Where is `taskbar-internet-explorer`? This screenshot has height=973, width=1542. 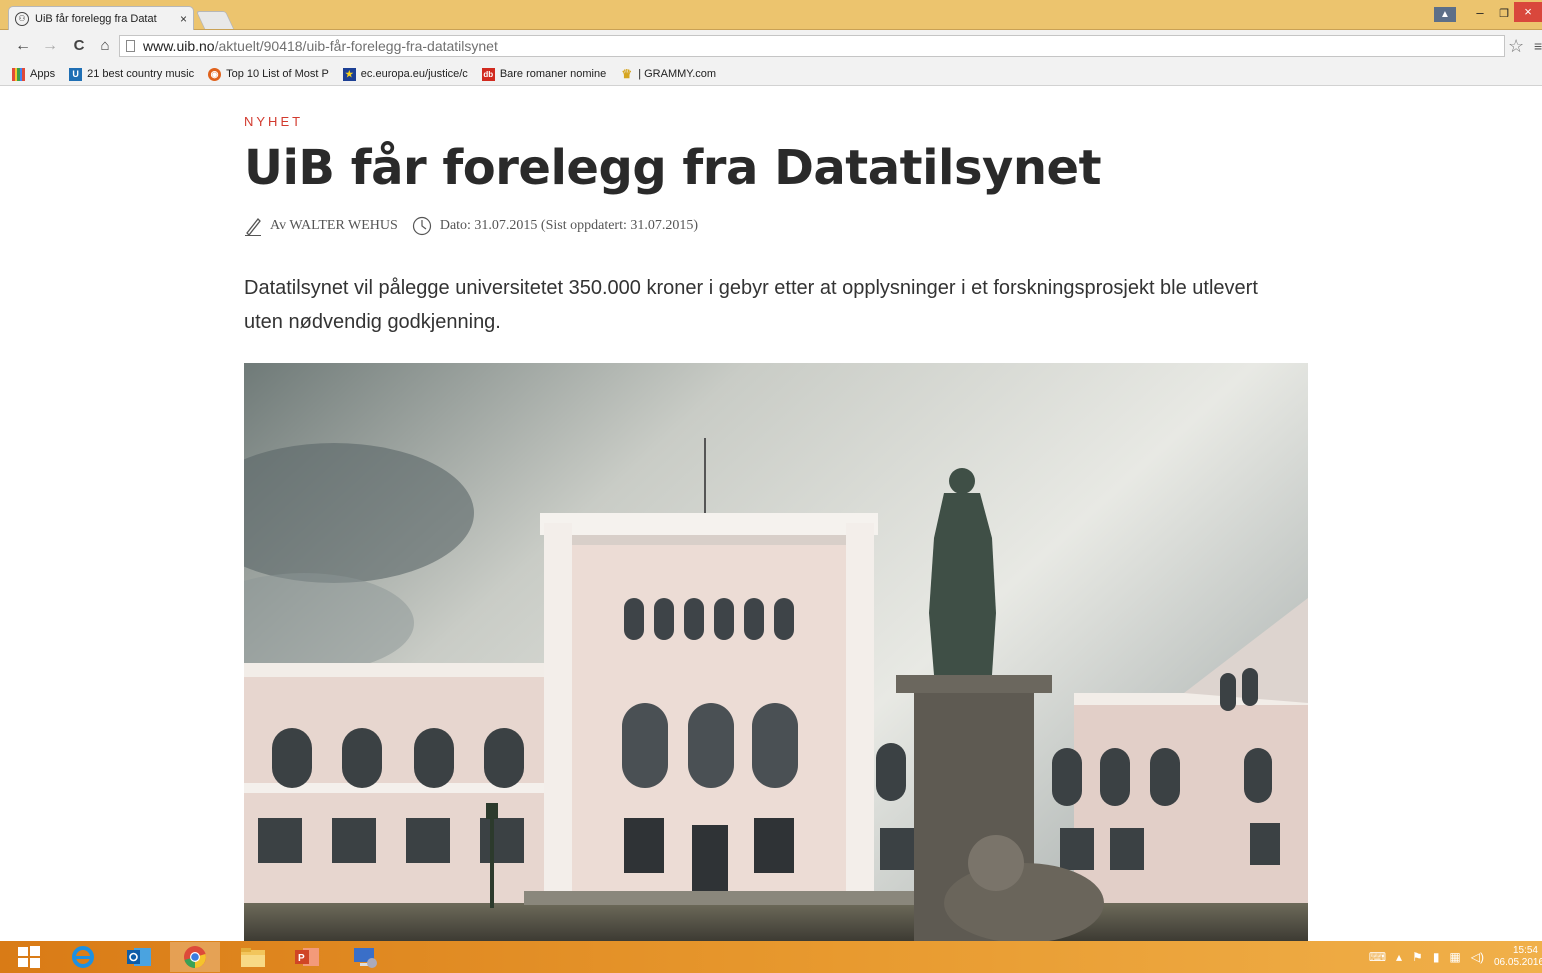 taskbar-internet-explorer is located at coordinates (83, 957).